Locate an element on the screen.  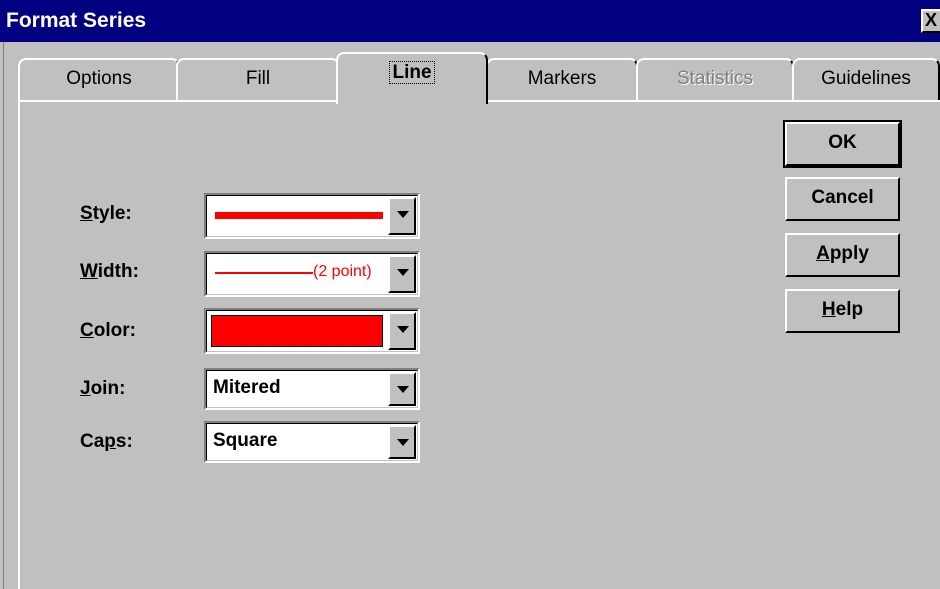
join-select: Mitered is located at coordinates (312, 389).